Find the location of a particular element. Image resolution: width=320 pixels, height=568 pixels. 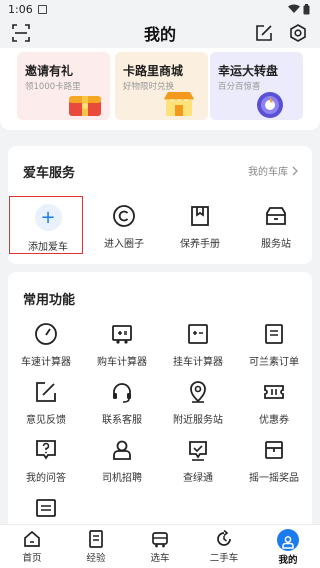

promo-card-shop: 卡路里商城 好物限时兑换 is located at coordinates (161, 86).